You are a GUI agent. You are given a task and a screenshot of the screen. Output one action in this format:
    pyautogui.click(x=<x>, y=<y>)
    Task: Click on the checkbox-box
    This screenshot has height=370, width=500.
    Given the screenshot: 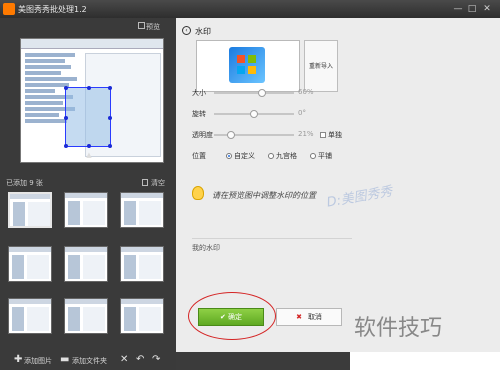 What is the action you would take?
    pyautogui.click(x=323, y=135)
    